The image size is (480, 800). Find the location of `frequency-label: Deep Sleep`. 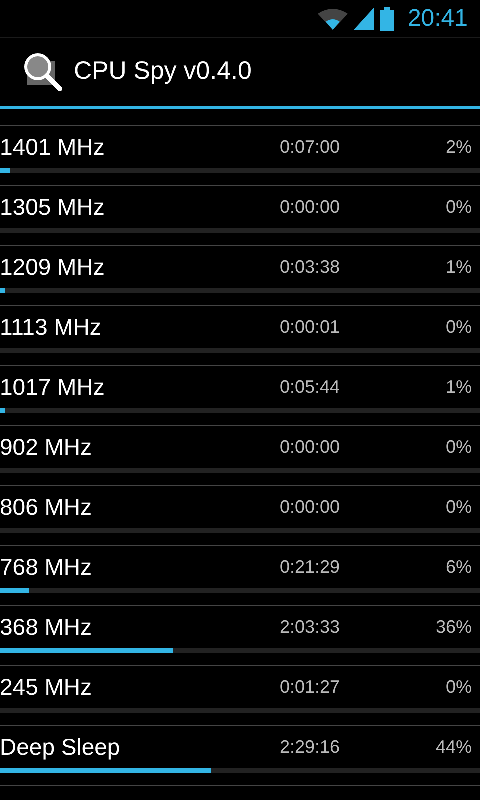

frequency-label: Deep Sleep is located at coordinates (61, 747).